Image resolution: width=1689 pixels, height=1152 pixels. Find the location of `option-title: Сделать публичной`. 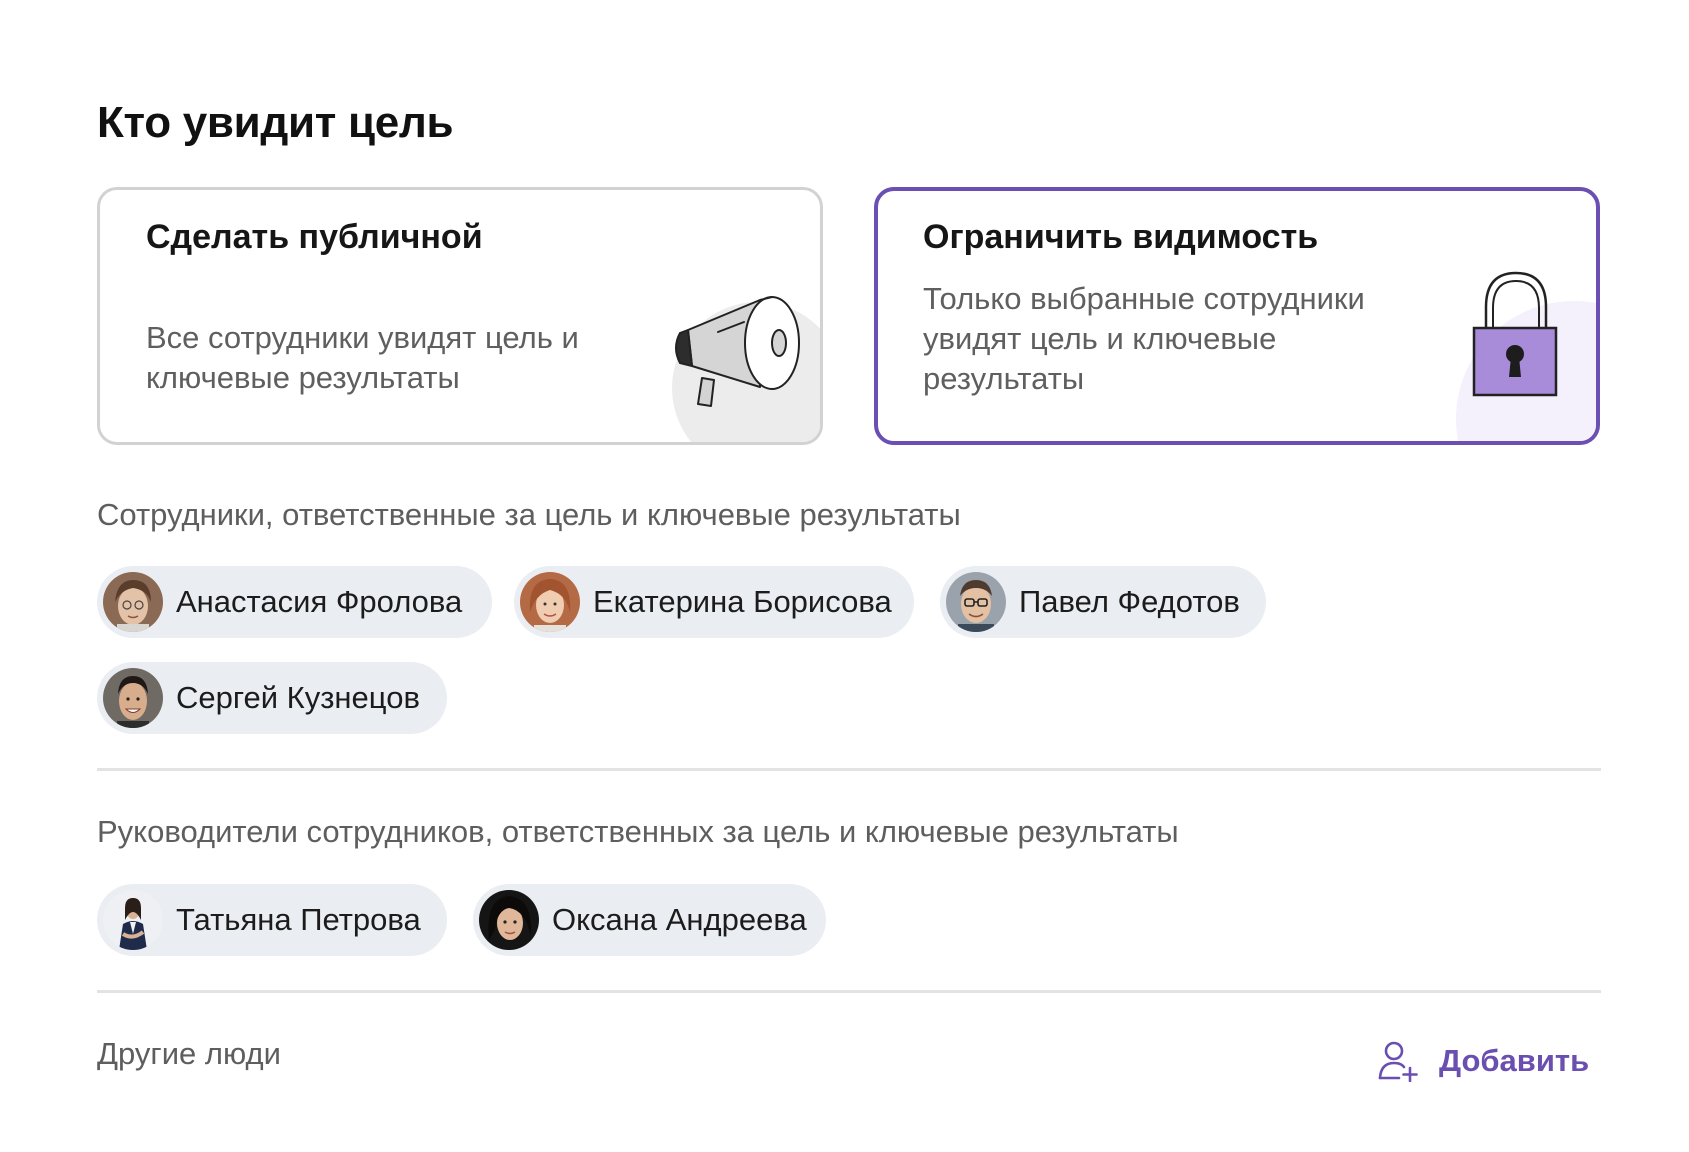

option-title: Сделать публичной is located at coordinates (314, 237).